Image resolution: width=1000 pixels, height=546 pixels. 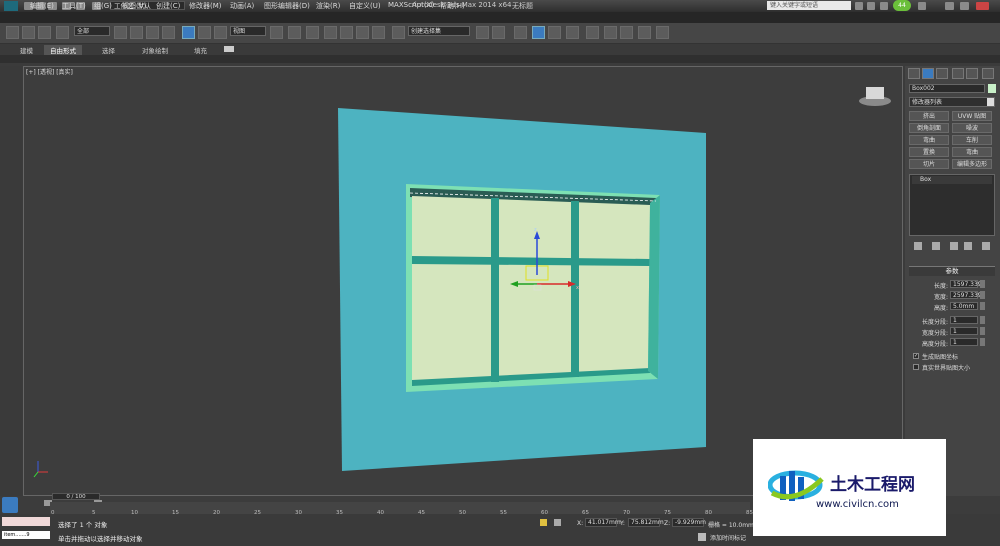 I want to click on hierarchy-tab-icon, so click(x=942, y=73).